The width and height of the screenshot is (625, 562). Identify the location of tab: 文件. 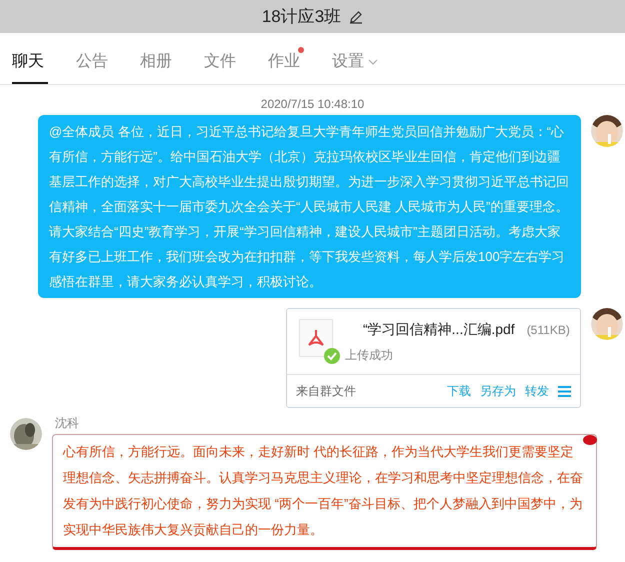
(222, 63).